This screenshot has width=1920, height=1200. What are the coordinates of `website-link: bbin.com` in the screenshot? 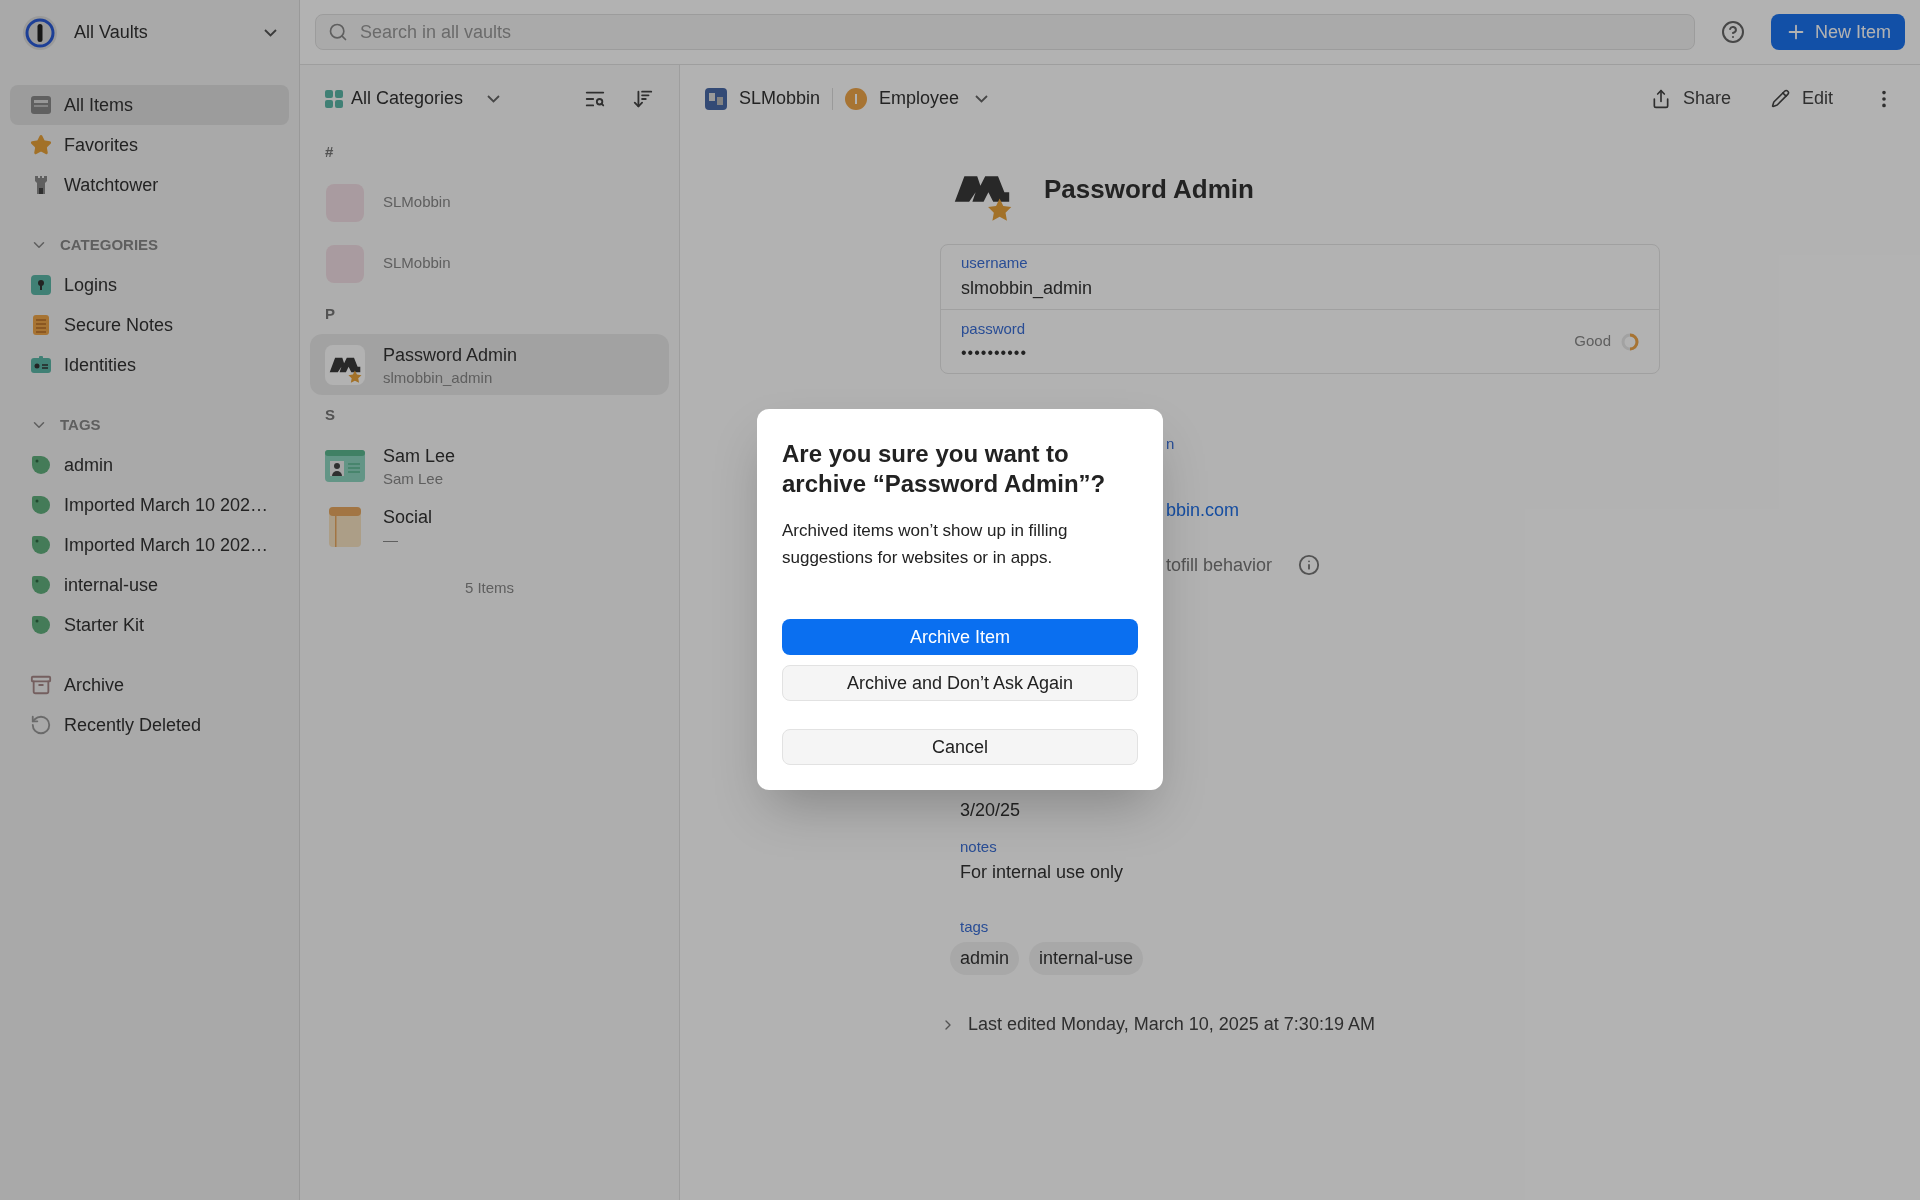 It's located at (1203, 510).